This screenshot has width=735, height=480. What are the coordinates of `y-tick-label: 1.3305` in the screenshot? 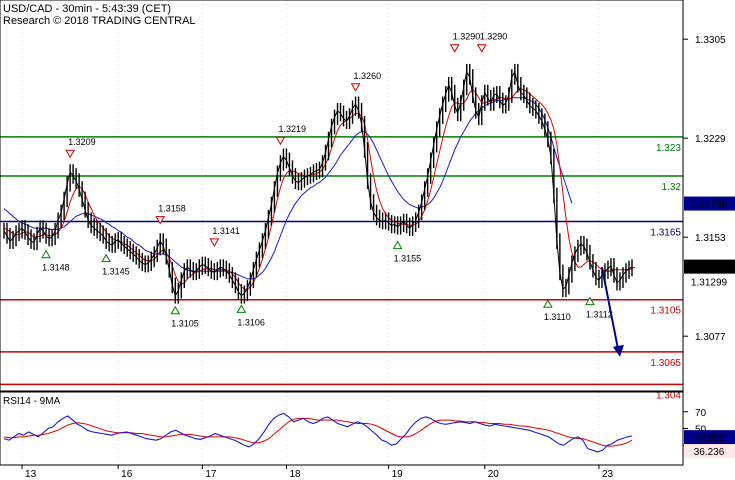 It's located at (710, 40).